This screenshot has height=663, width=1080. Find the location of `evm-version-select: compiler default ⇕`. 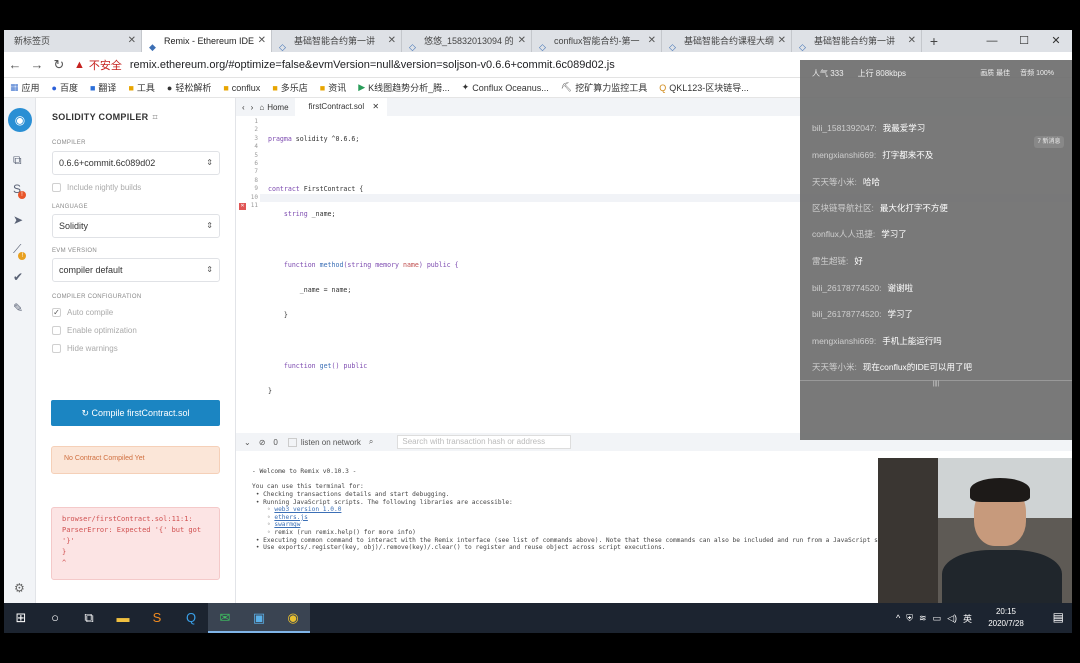

evm-version-select: compiler default ⇕ is located at coordinates (136, 270).